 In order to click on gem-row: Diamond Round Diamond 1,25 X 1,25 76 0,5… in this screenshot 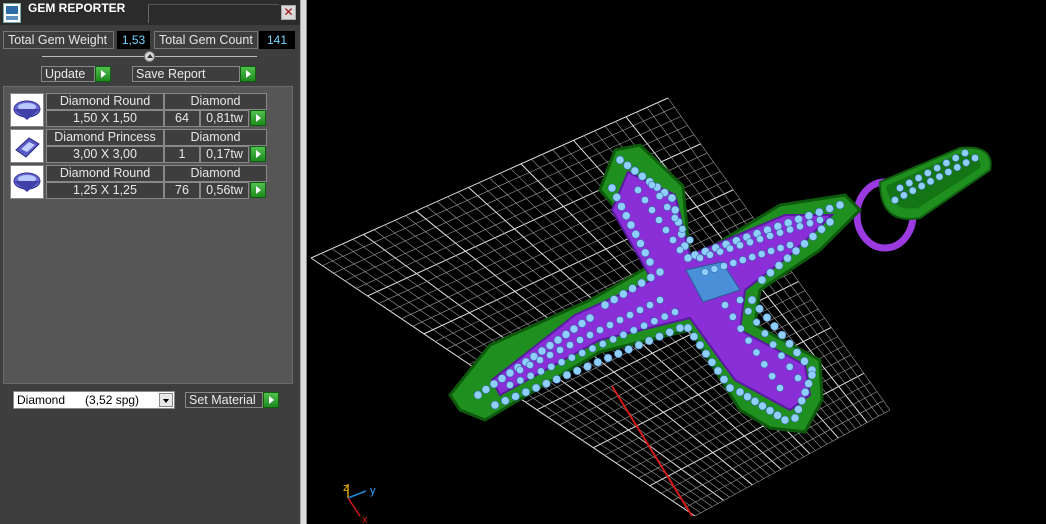, I will do `click(139, 182)`.